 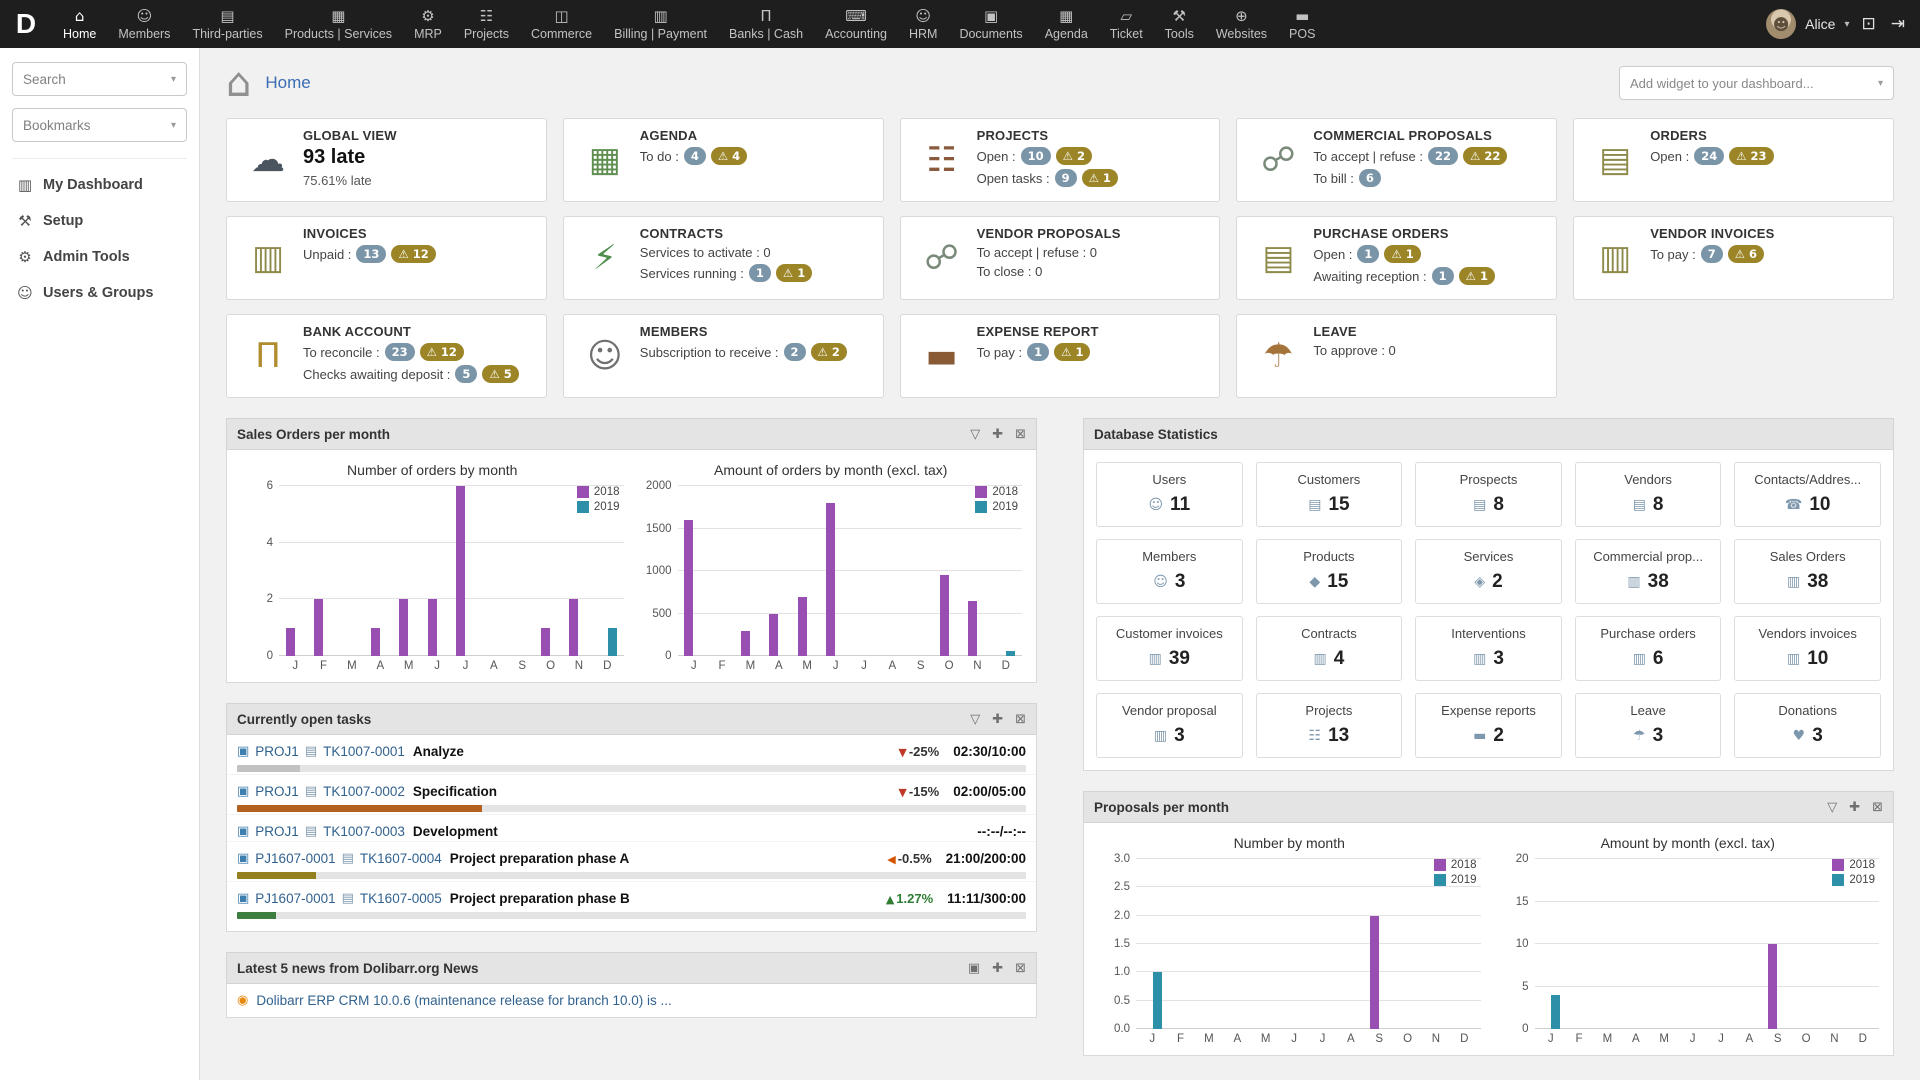 I want to click on warning-badge: ⚠ 4, so click(x=729, y=156).